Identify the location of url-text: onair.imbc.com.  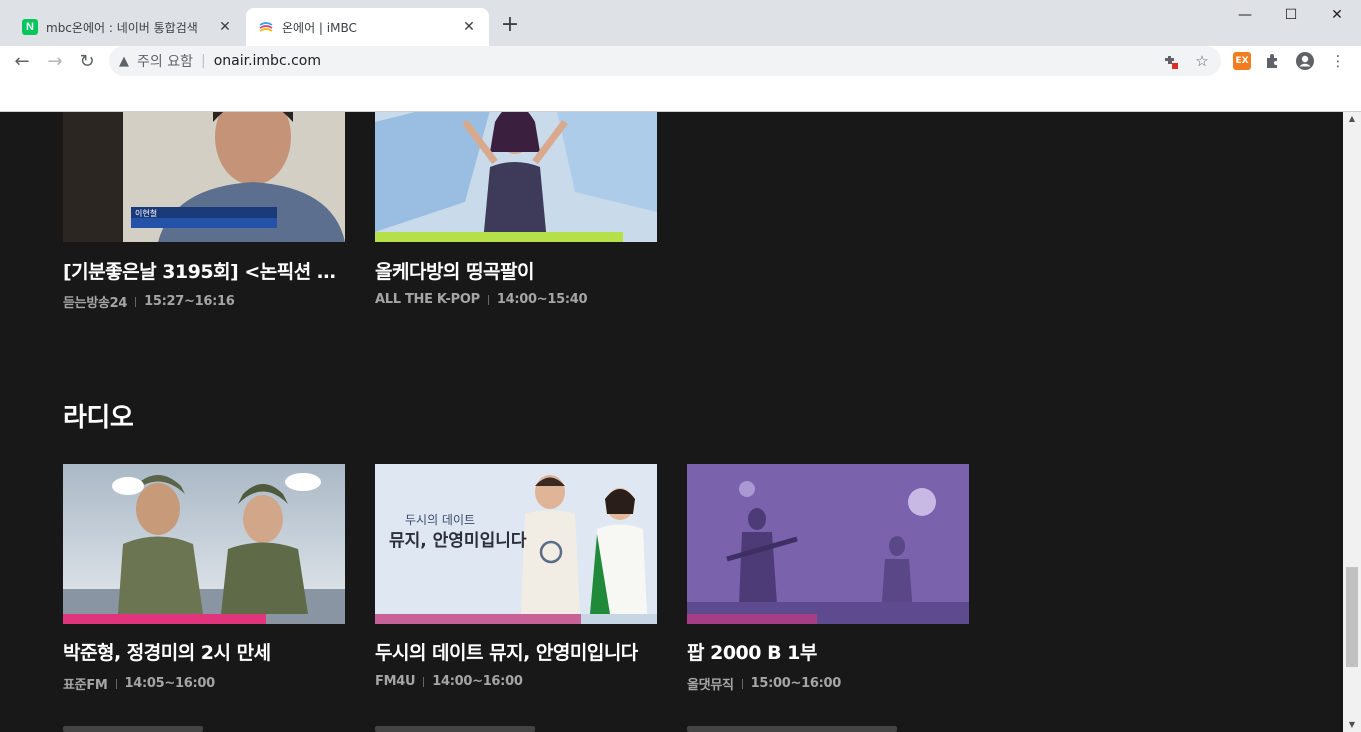
(267, 61).